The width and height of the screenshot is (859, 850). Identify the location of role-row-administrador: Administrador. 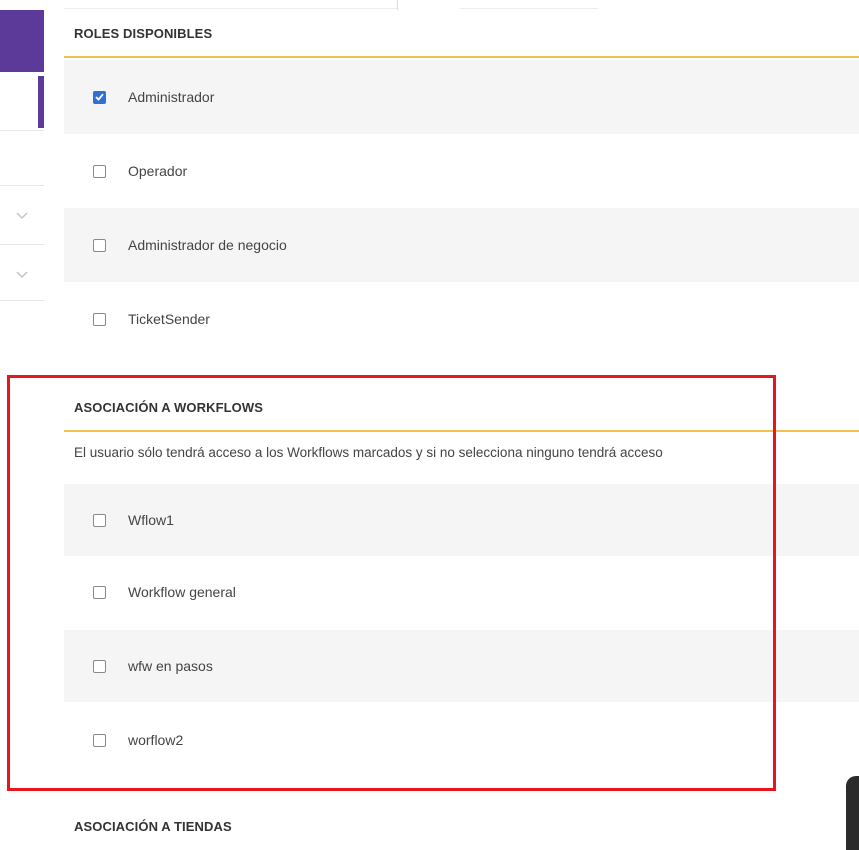
(461, 97).